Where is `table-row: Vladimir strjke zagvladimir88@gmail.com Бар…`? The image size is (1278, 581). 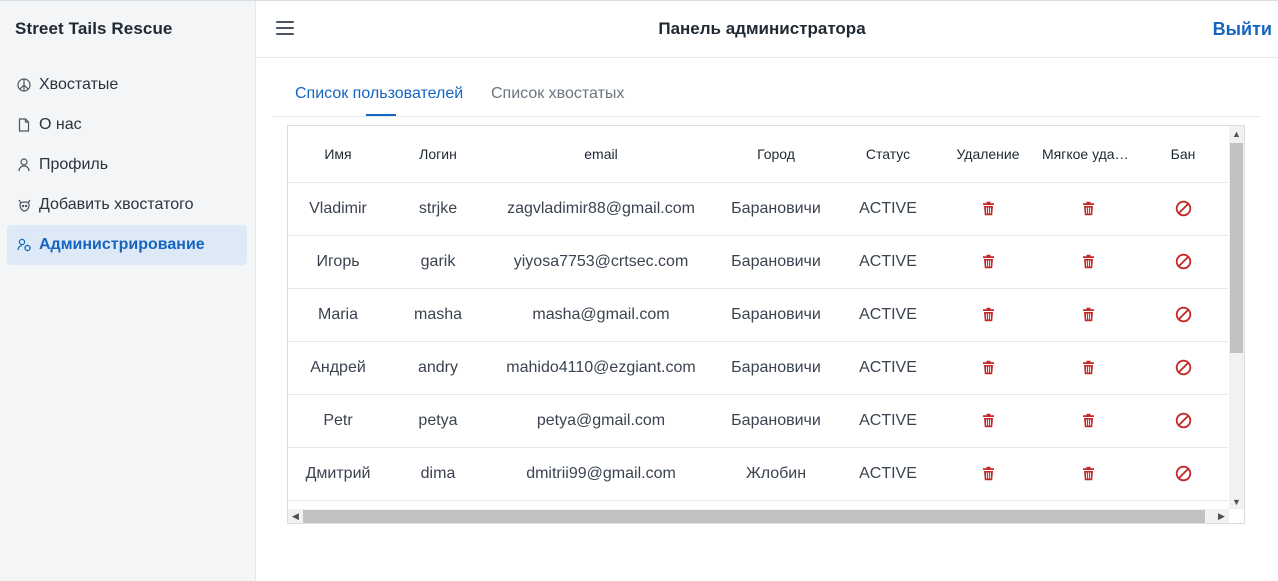
table-row: Vladimir strjke zagvladimir88@gmail.com Бар… is located at coordinates (758, 209).